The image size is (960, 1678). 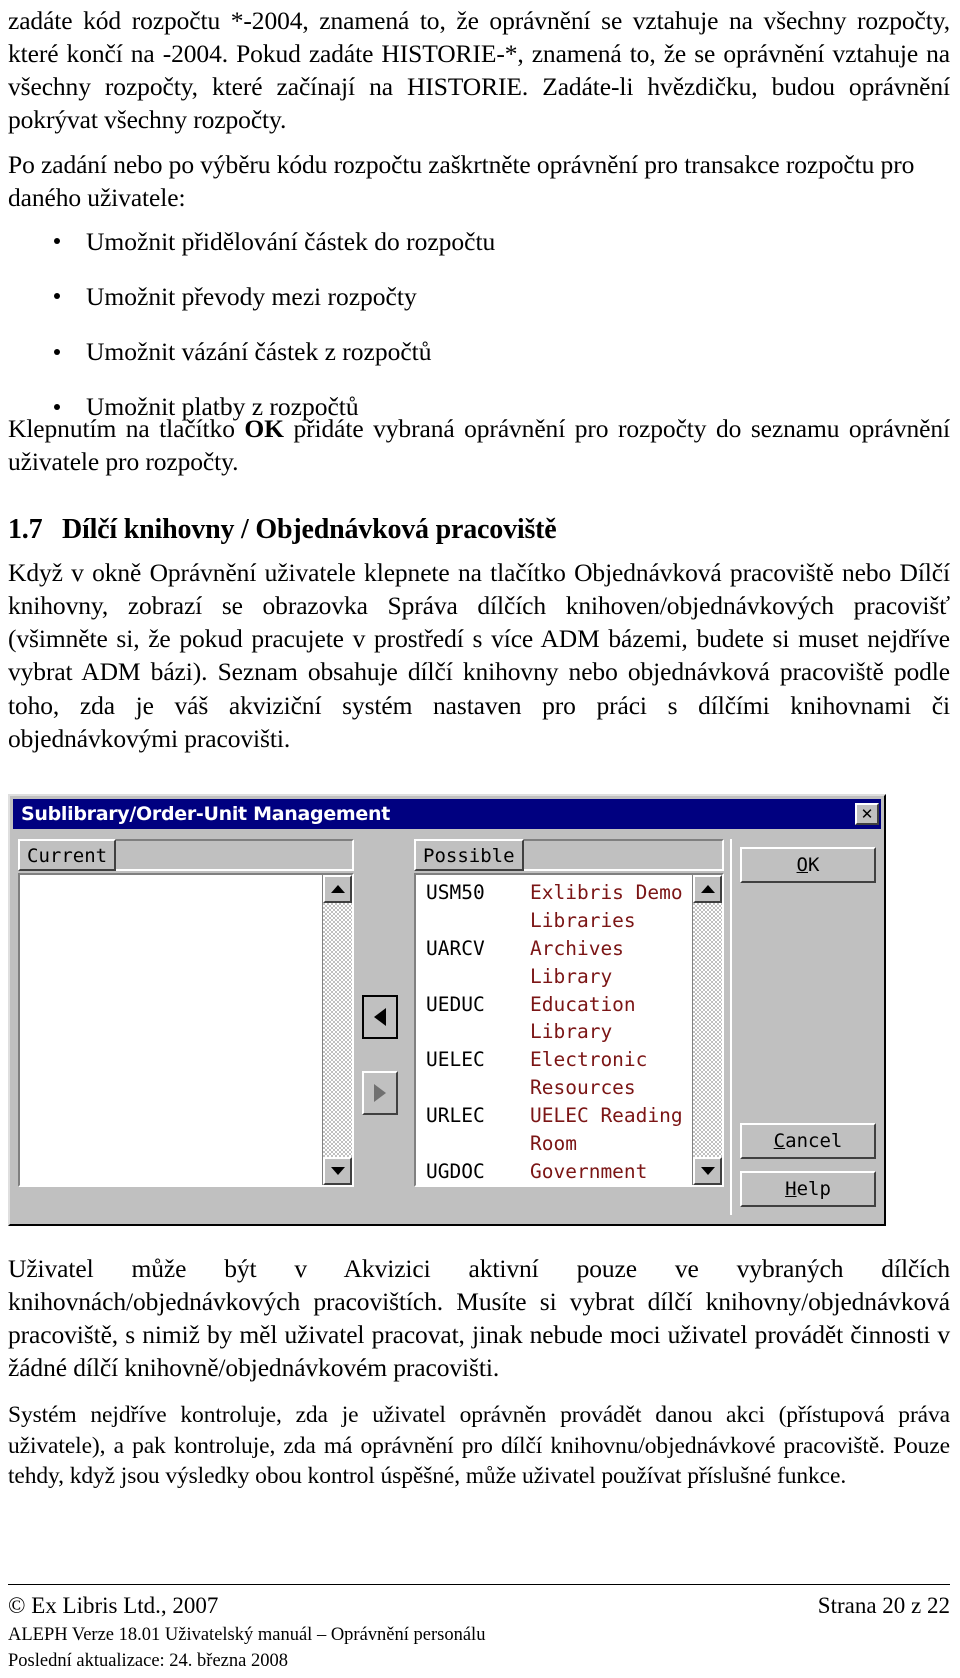 I want to click on list-item: UARCV Archives Library, so click(x=554, y=963).